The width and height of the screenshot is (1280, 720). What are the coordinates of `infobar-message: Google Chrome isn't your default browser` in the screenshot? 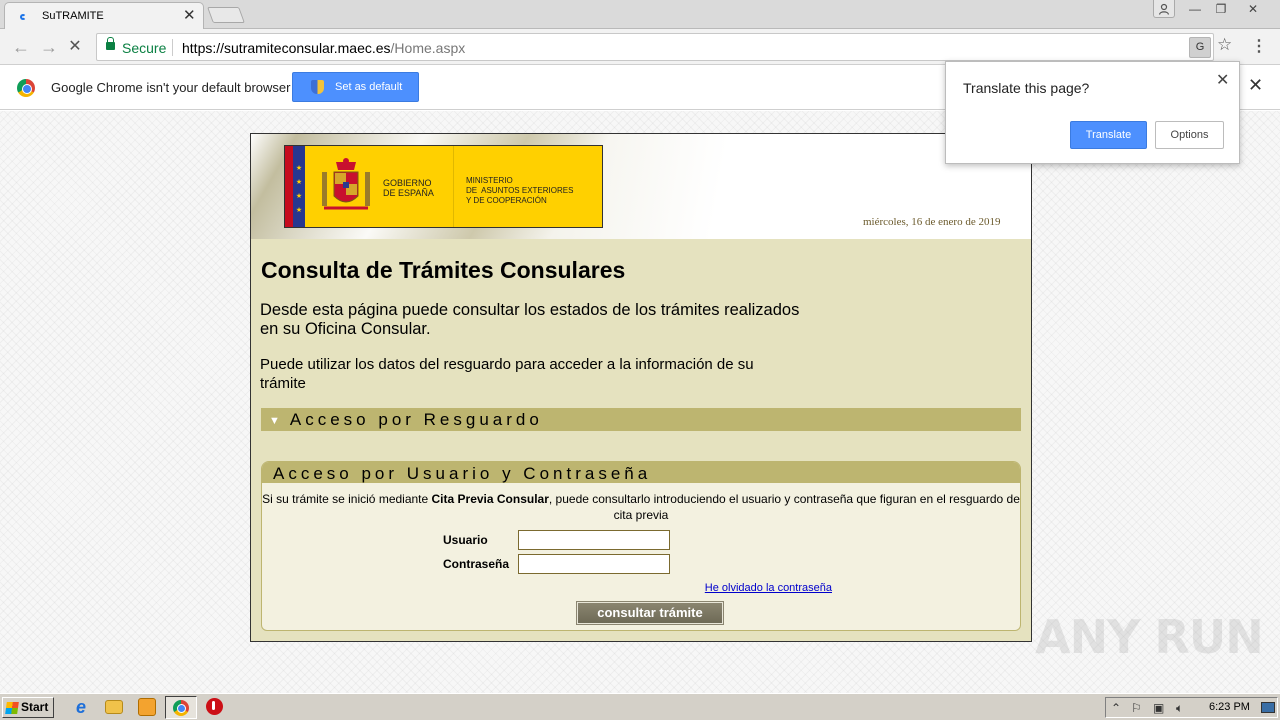 It's located at (171, 87).